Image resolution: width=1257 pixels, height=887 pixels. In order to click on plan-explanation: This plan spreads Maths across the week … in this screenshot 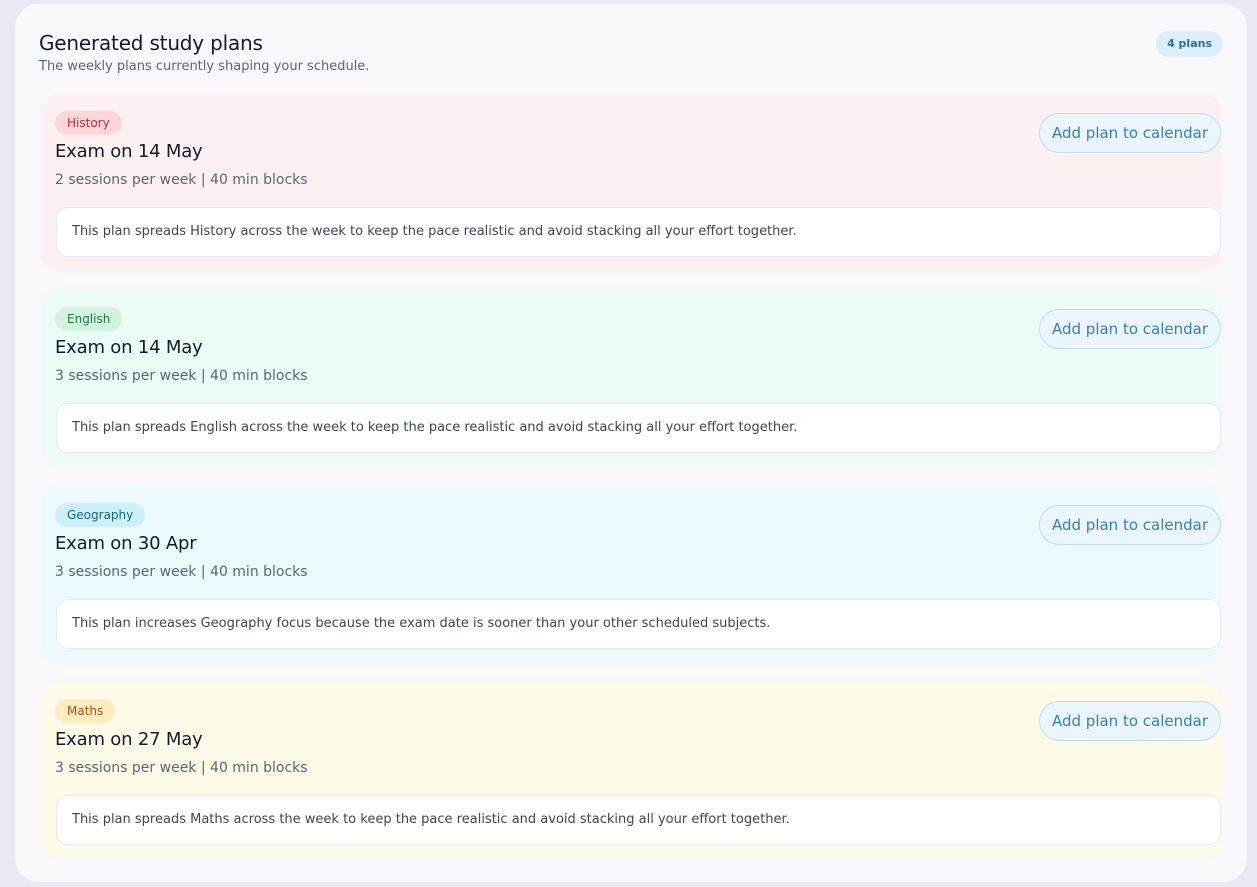, I will do `click(638, 820)`.